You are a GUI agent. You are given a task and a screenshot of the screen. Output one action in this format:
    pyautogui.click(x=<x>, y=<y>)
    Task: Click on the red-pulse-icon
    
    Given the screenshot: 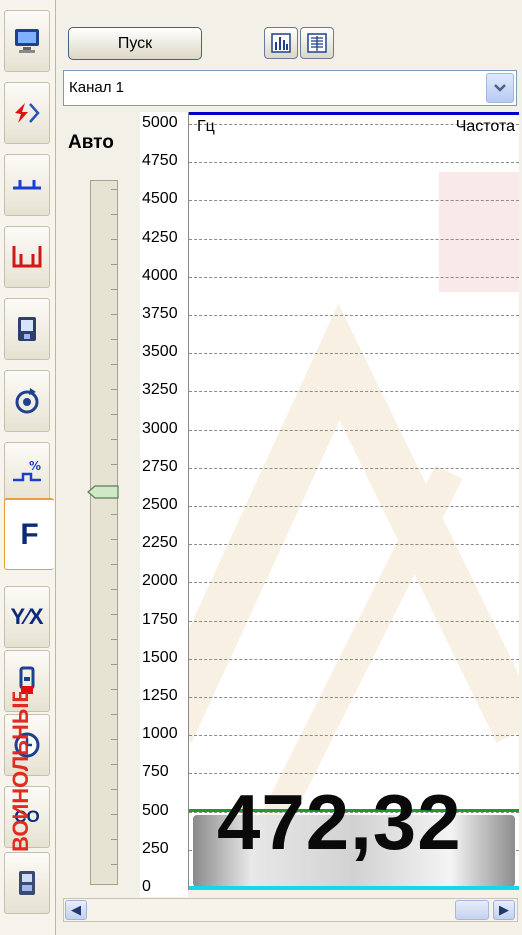 What is the action you would take?
    pyautogui.click(x=27, y=257)
    